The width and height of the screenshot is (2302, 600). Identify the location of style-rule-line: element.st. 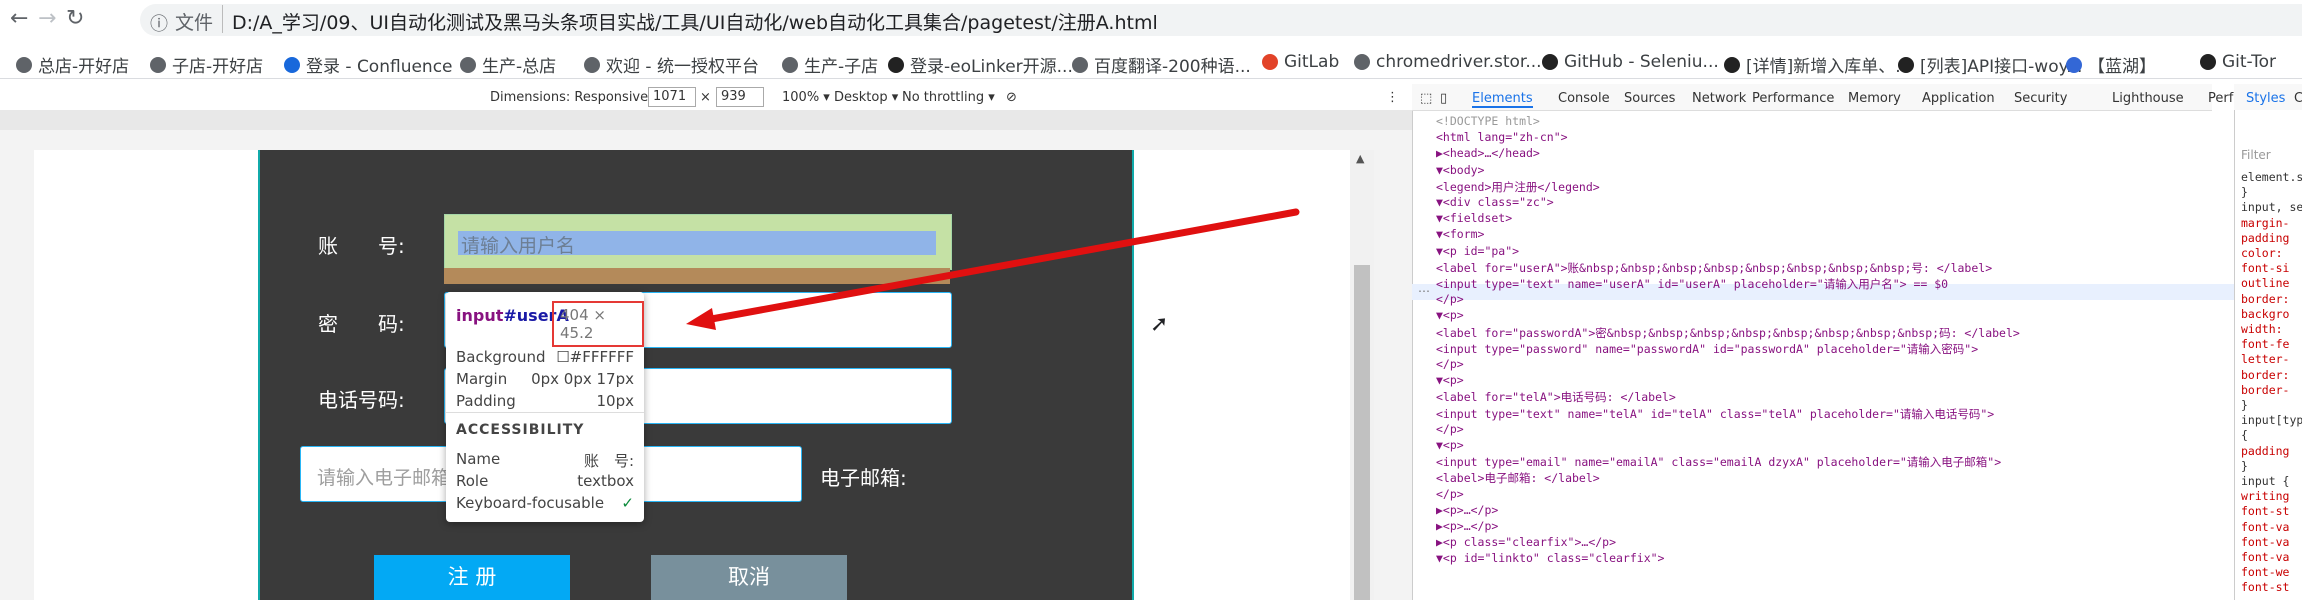
(2271, 177).